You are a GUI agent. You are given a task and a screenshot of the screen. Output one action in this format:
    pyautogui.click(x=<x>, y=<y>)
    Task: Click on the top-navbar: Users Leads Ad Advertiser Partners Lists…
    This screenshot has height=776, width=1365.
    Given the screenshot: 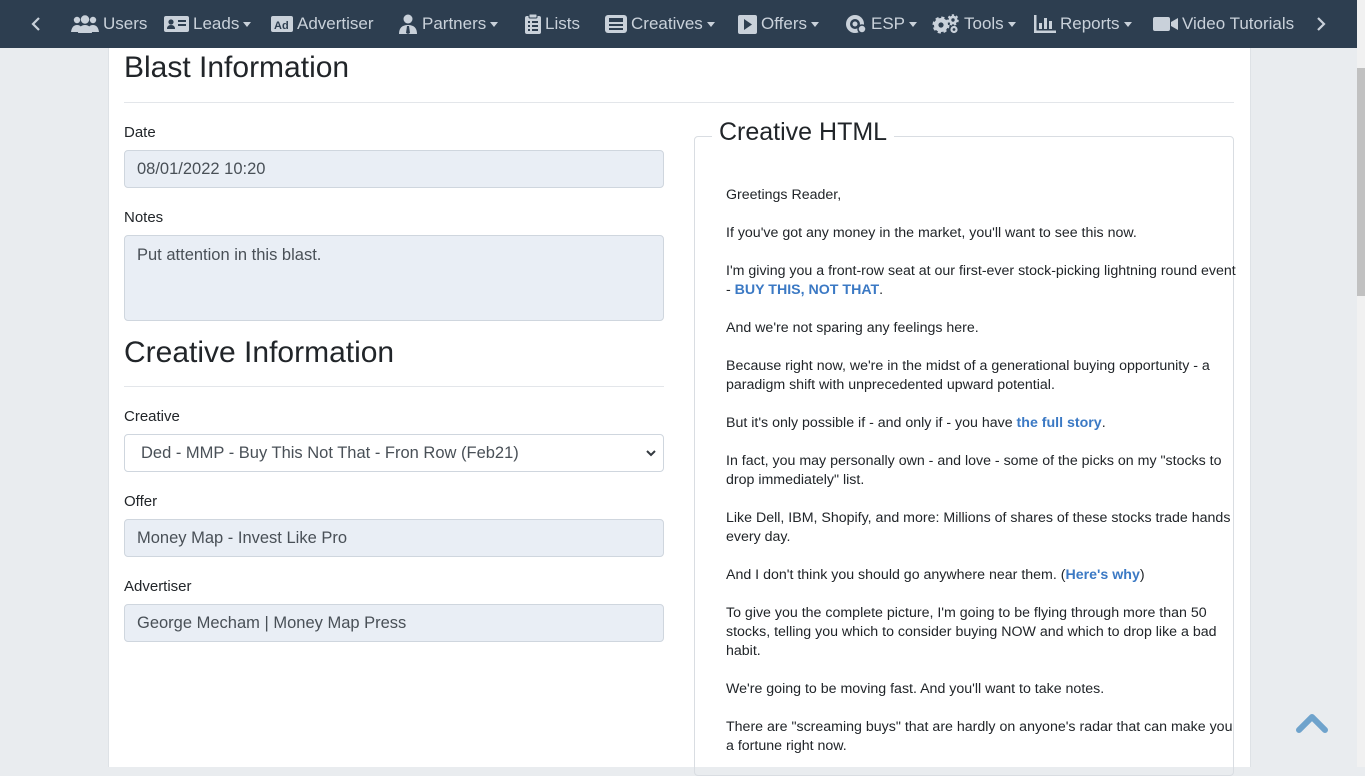 What is the action you would take?
    pyautogui.click(x=678, y=24)
    